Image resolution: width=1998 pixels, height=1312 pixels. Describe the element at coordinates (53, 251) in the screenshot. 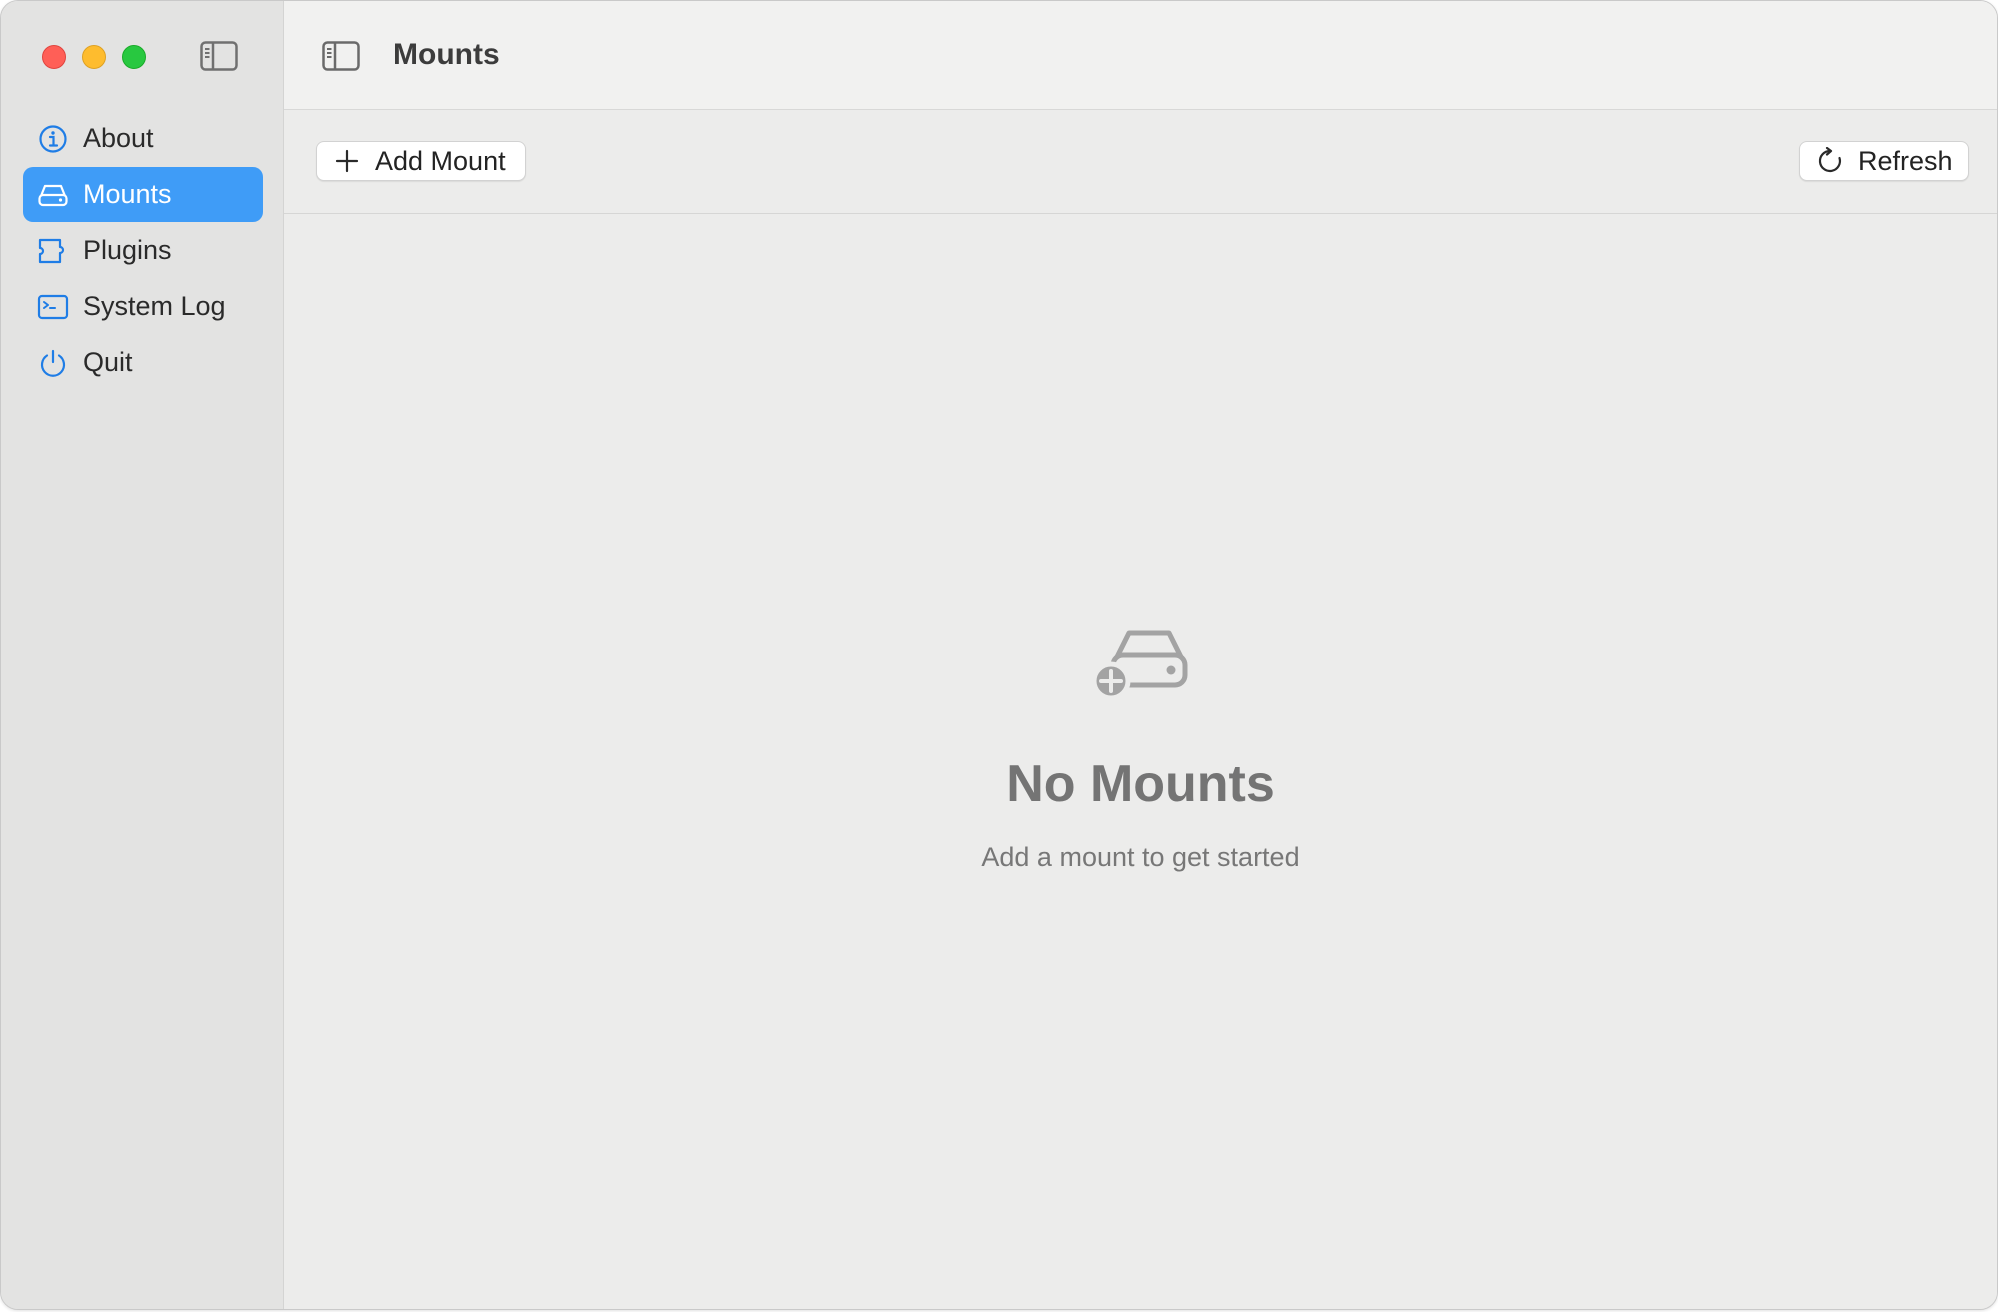

I see `puzzle-icon` at that location.